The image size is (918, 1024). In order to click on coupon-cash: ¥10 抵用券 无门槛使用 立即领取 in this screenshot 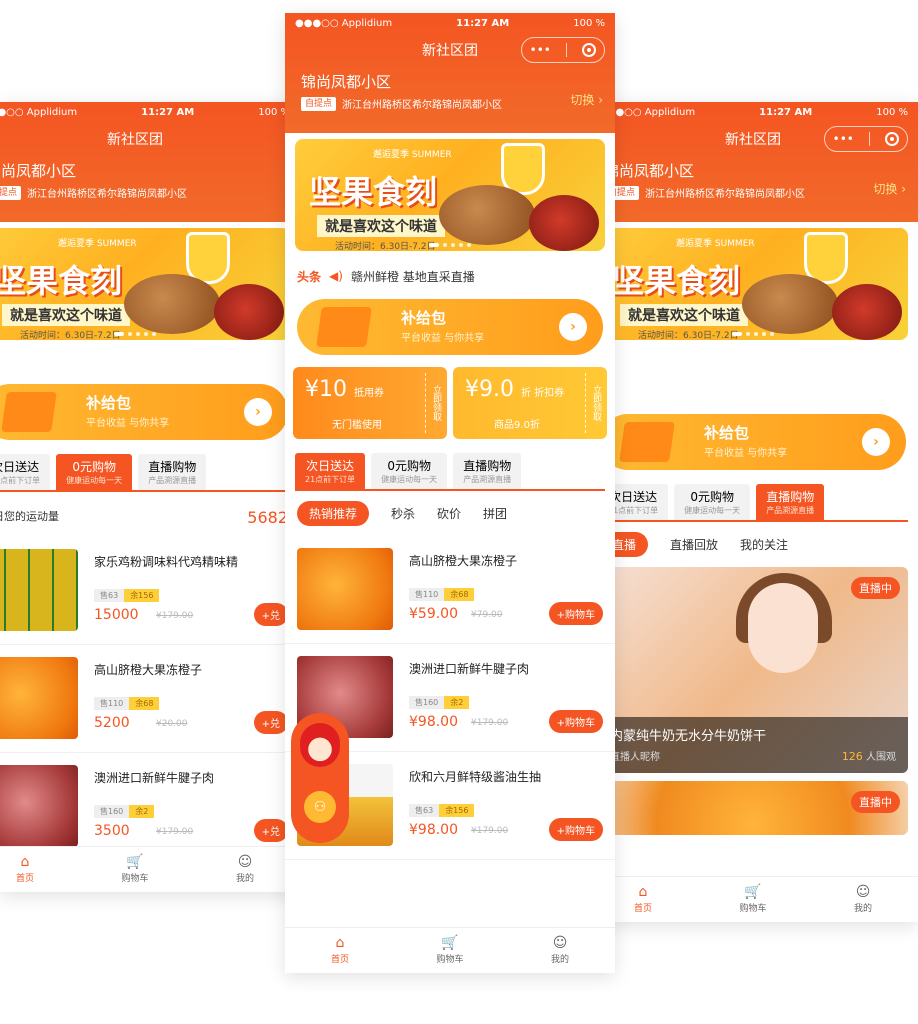, I will do `click(370, 403)`.